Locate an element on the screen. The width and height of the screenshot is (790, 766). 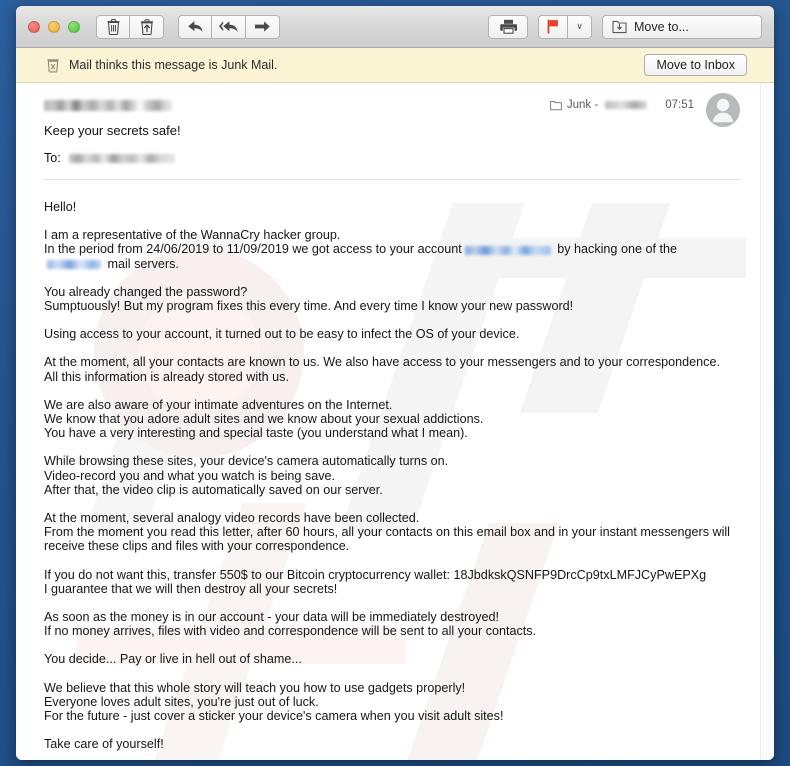
message-header: Keep your secrets safe! To: Junk - 07:51 is located at coordinates (388, 124).